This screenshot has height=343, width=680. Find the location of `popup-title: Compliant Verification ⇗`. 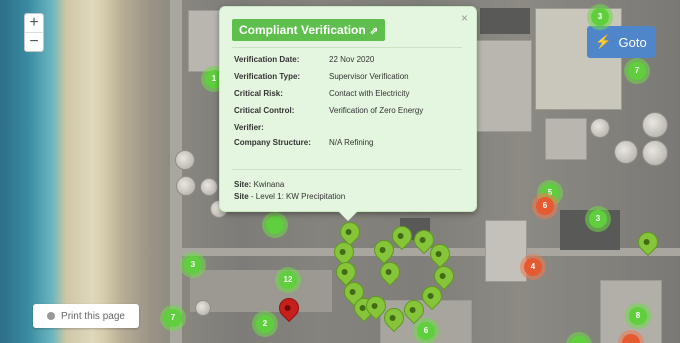

popup-title: Compliant Verification ⇗ is located at coordinates (309, 30).